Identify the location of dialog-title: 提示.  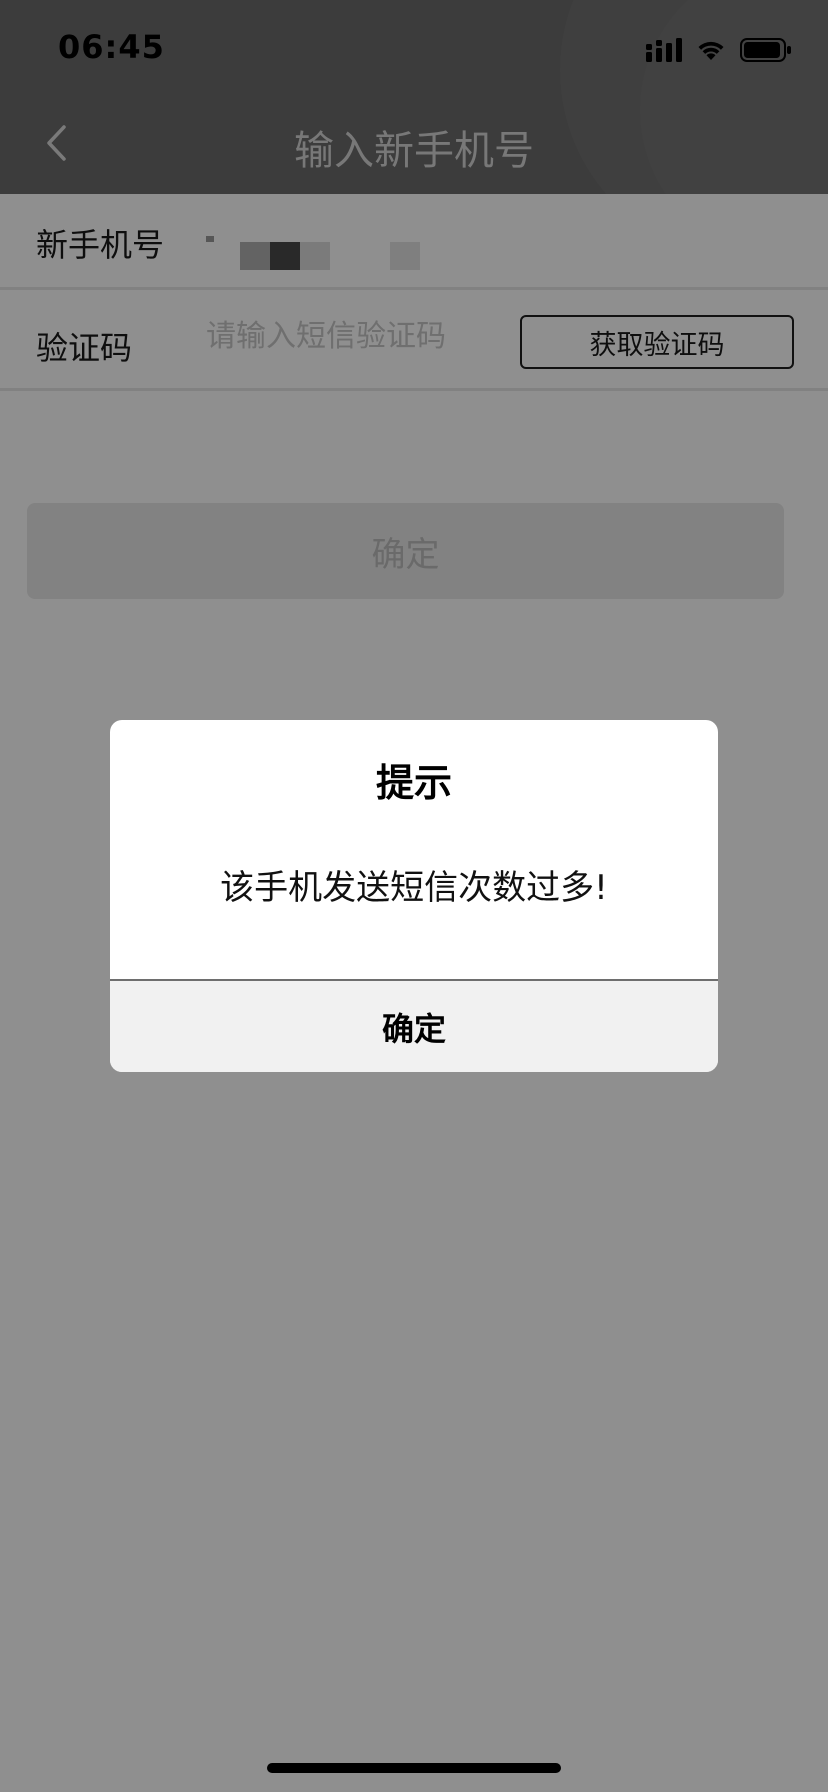
(413, 783).